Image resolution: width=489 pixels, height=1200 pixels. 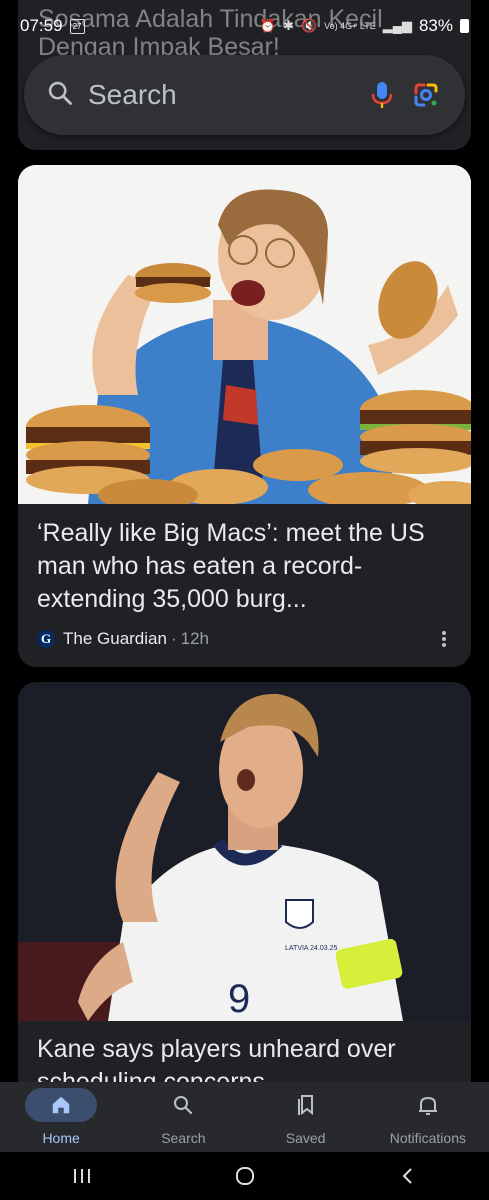 What do you see at coordinates (115, 638) in the screenshot?
I see `source-name: The Guardian` at bounding box center [115, 638].